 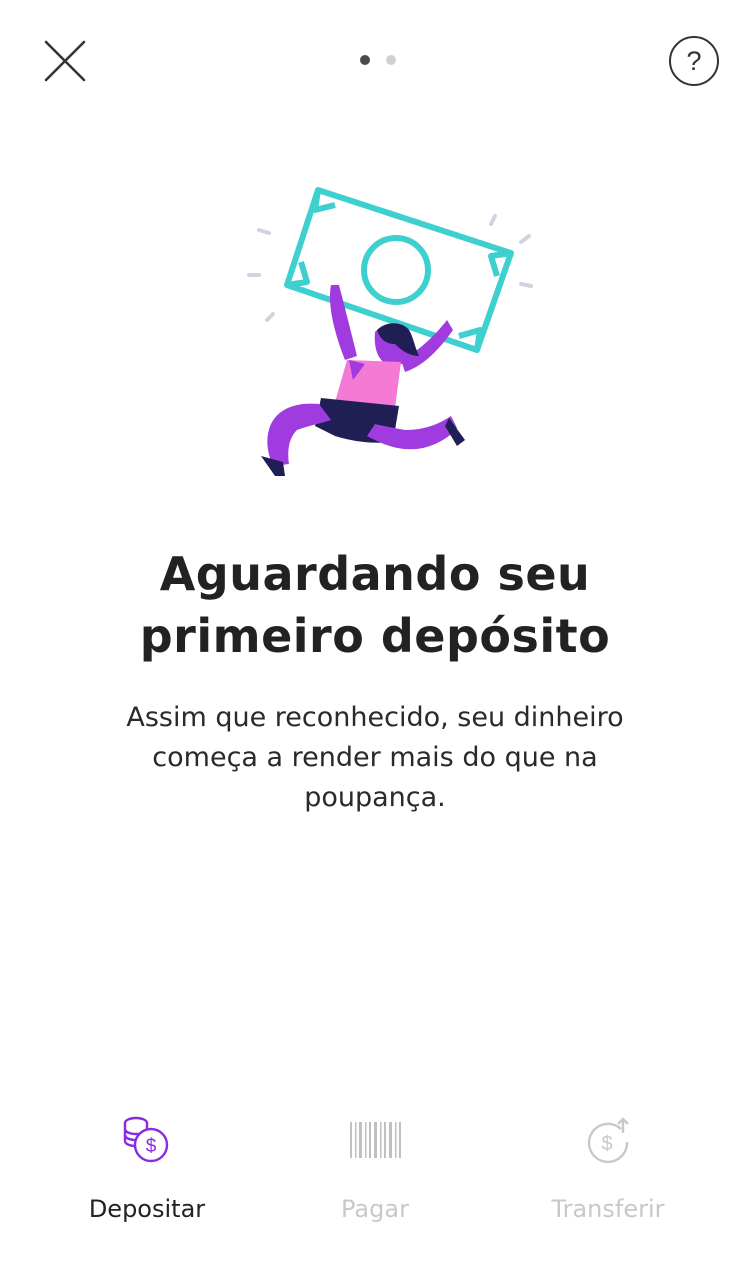 What do you see at coordinates (391, 60) in the screenshot?
I see `page-dot` at bounding box center [391, 60].